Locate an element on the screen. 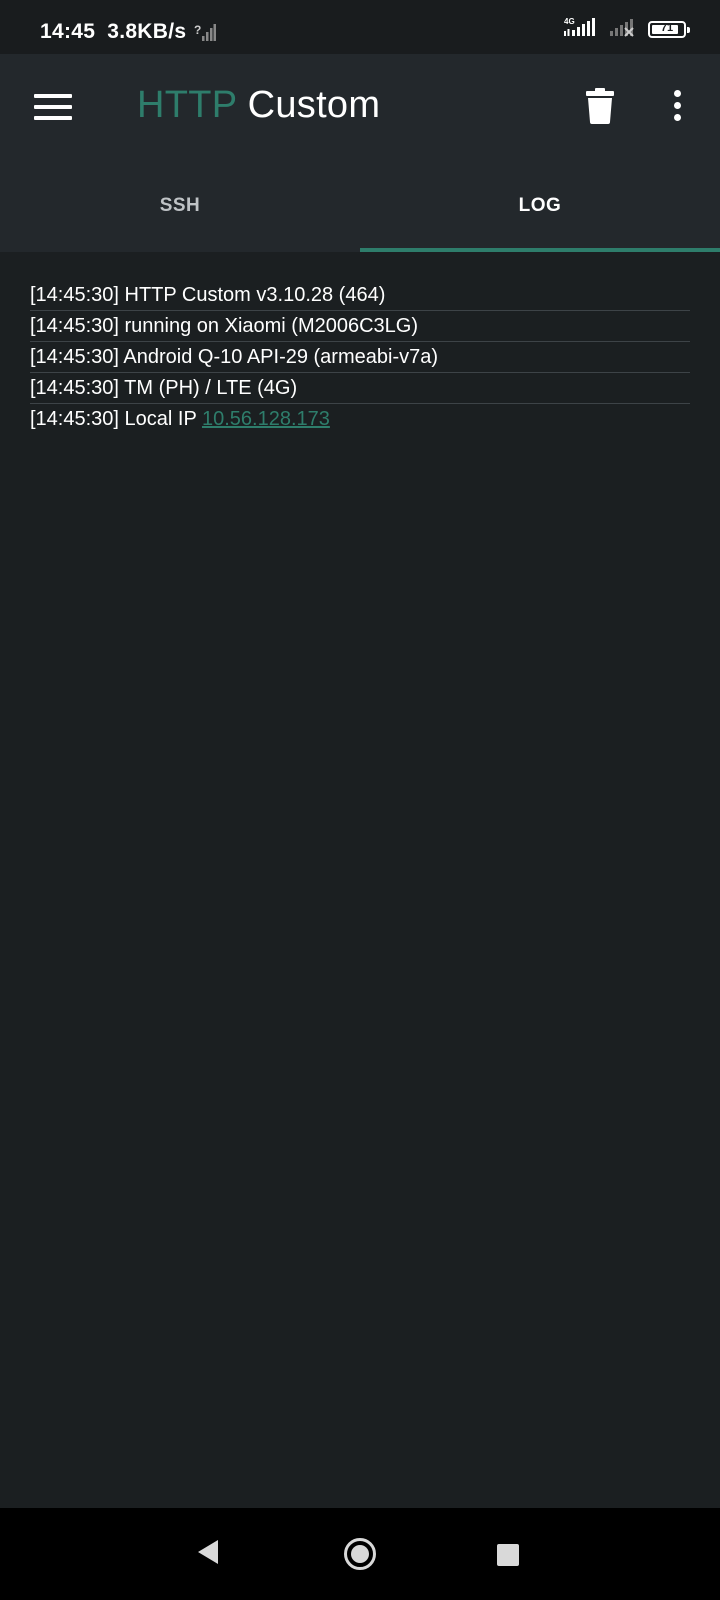 This screenshot has height=1600, width=720. navigation-bar is located at coordinates (360, 1554).